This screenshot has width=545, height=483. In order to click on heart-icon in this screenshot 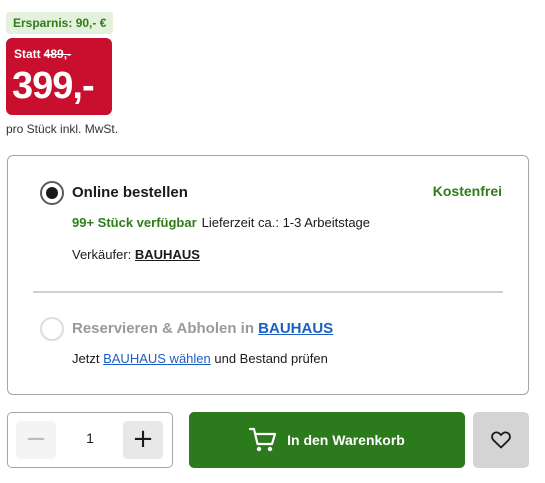, I will do `click(501, 440)`.